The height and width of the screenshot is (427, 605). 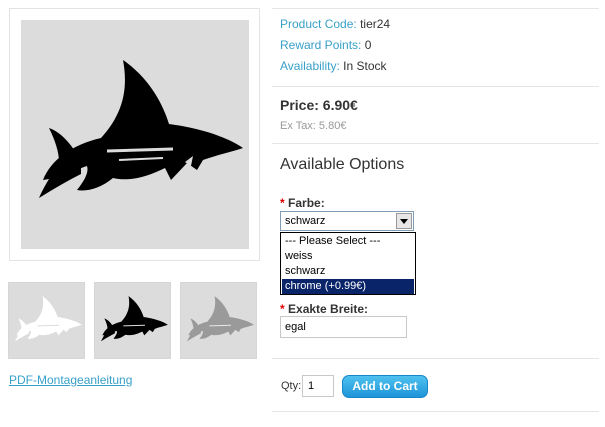 What do you see at coordinates (318, 386) in the screenshot?
I see `qty-input` at bounding box center [318, 386].